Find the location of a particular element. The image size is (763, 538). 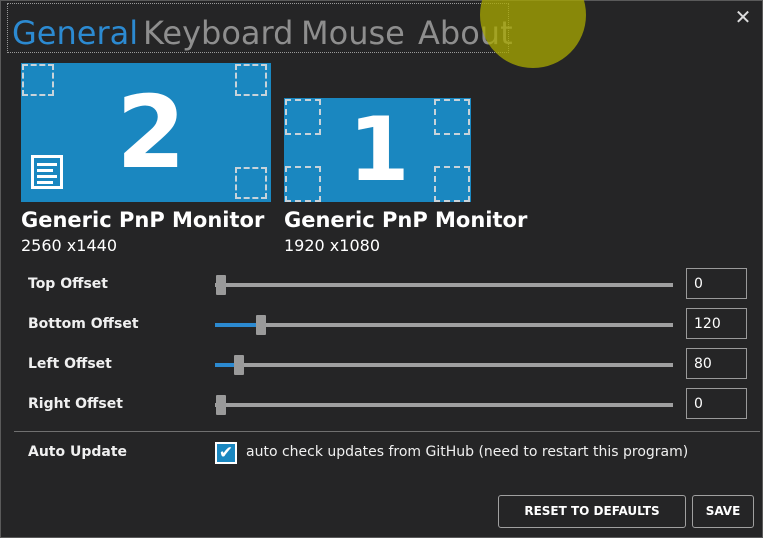

bottom-offset-label: Bottom Offset is located at coordinates (83, 324).